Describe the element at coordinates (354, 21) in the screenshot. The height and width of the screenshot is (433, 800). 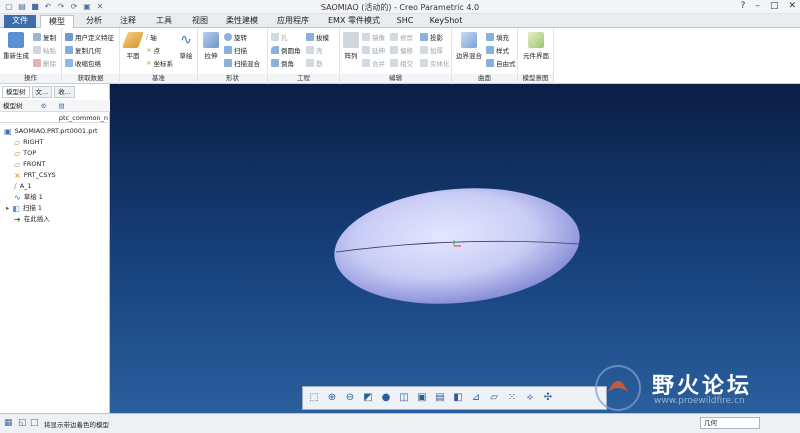
I see `tab-emx: EMX 零件模式` at that location.